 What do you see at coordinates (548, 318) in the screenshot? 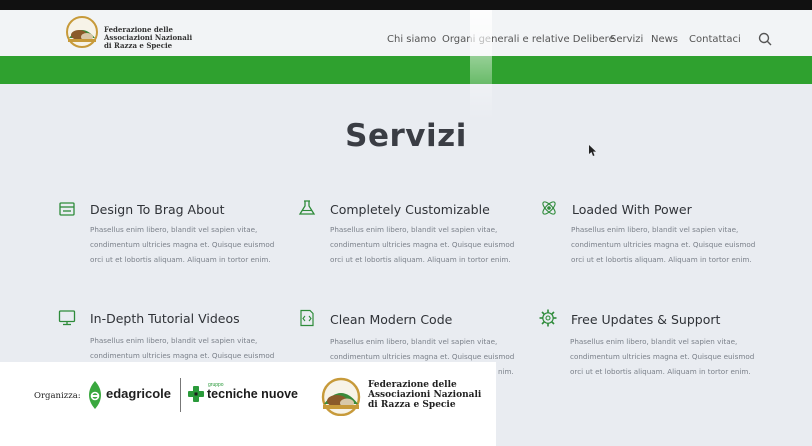
I see `gear-icon` at bounding box center [548, 318].